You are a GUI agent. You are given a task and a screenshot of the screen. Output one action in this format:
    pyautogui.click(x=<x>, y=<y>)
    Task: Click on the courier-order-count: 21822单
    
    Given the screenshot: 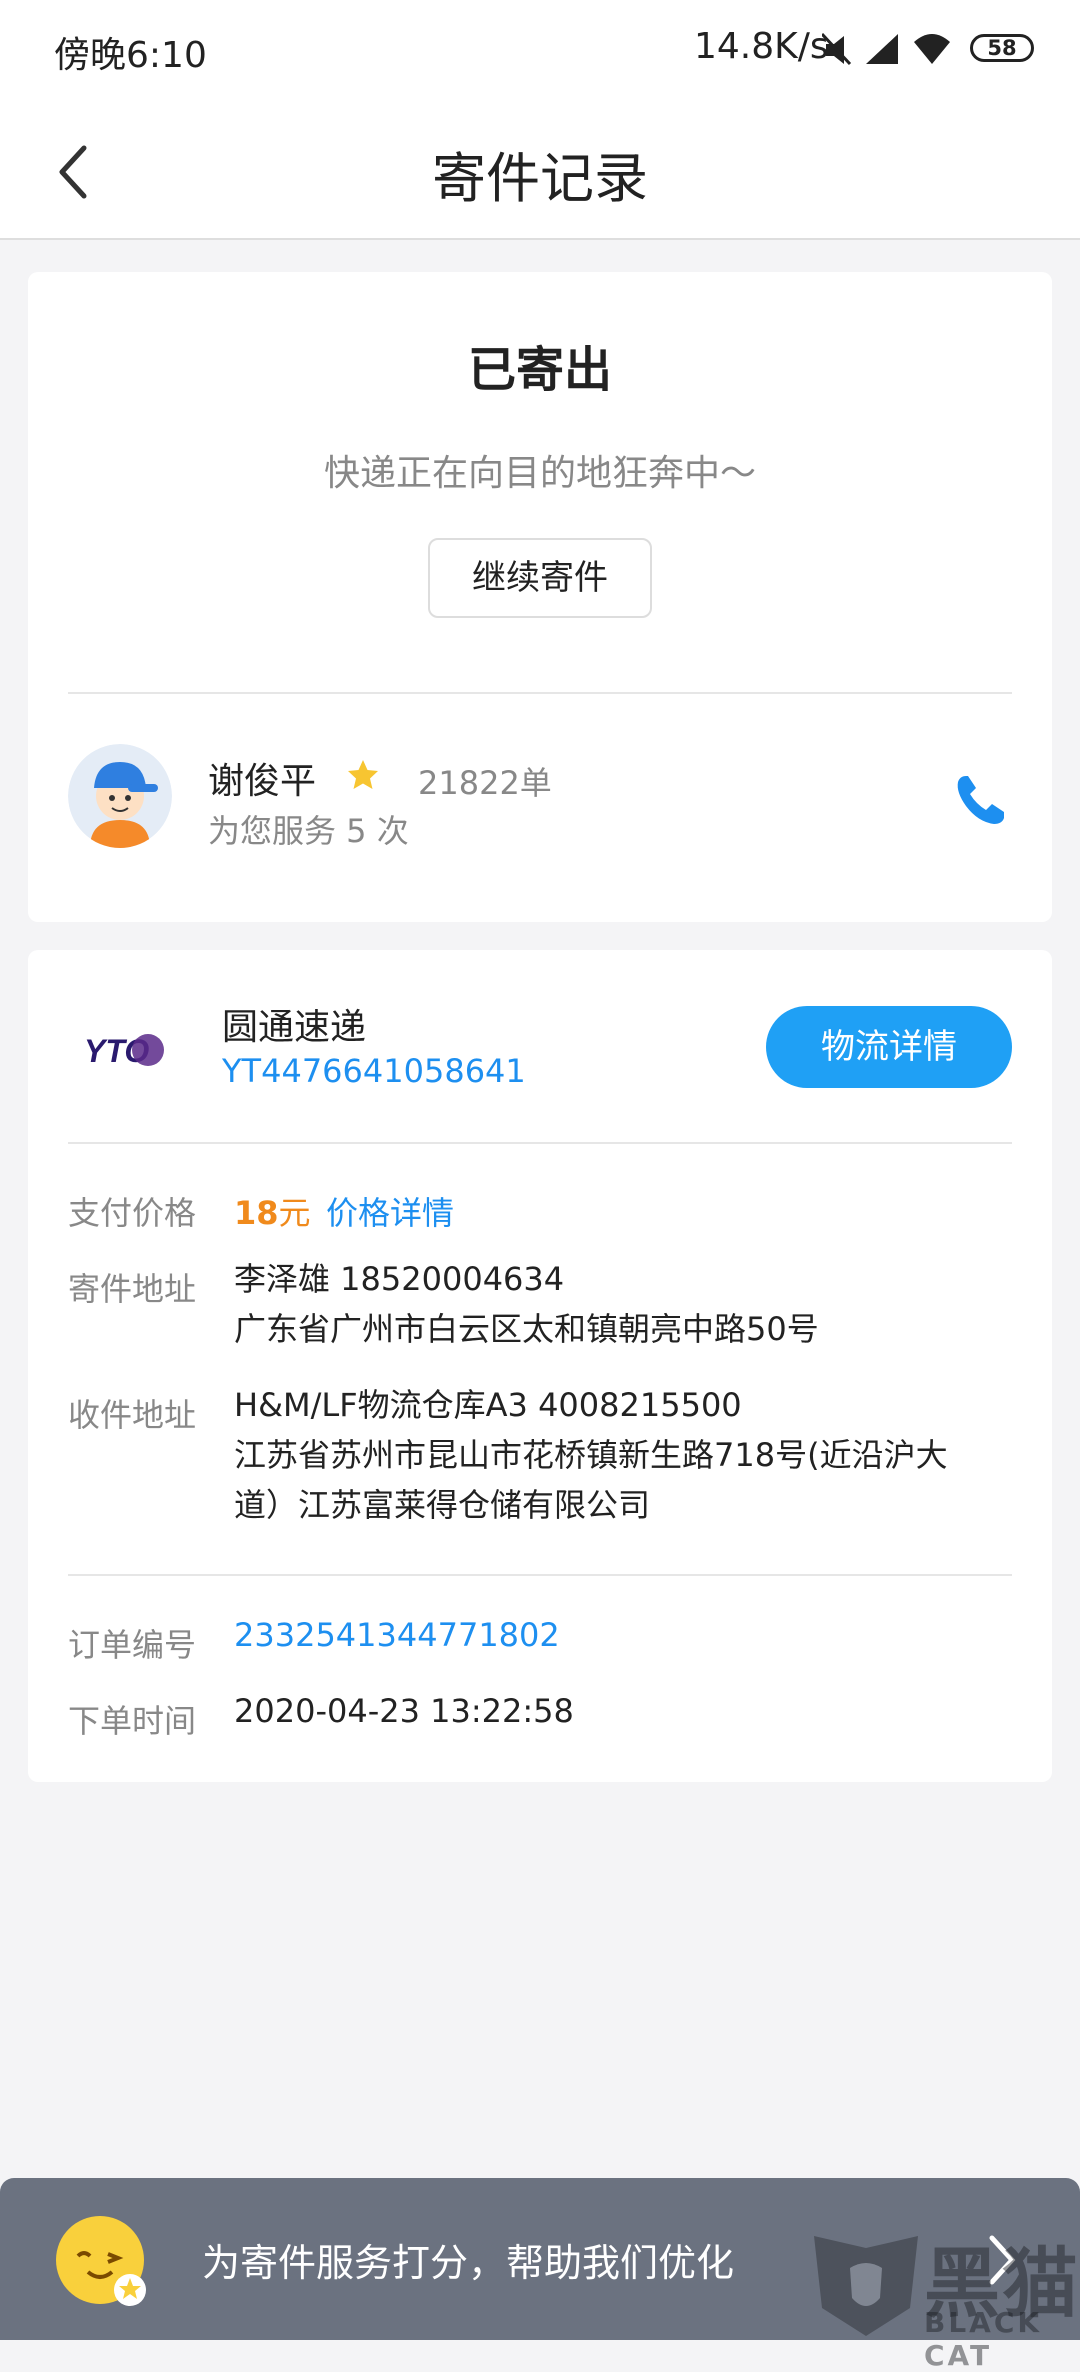 What is the action you would take?
    pyautogui.click(x=485, y=783)
    